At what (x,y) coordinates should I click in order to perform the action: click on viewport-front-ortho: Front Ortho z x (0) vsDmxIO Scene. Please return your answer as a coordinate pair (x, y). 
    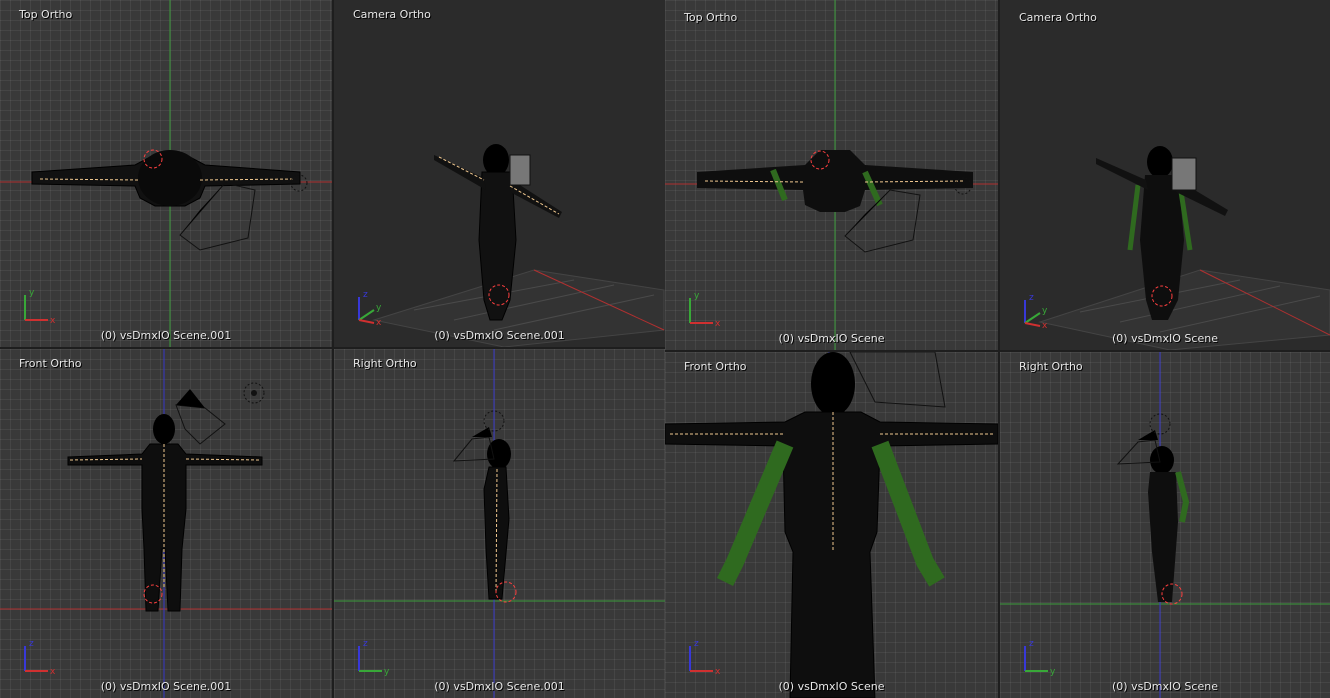
    Looking at the image, I should click on (831, 525).